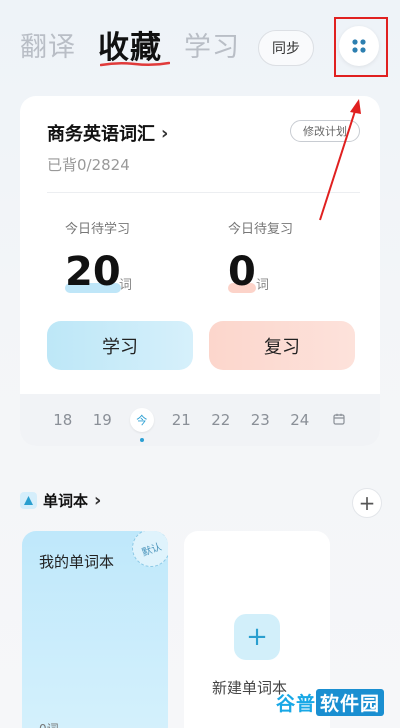  I want to click on watermark-logo: 谷普 软件园, so click(334, 702).